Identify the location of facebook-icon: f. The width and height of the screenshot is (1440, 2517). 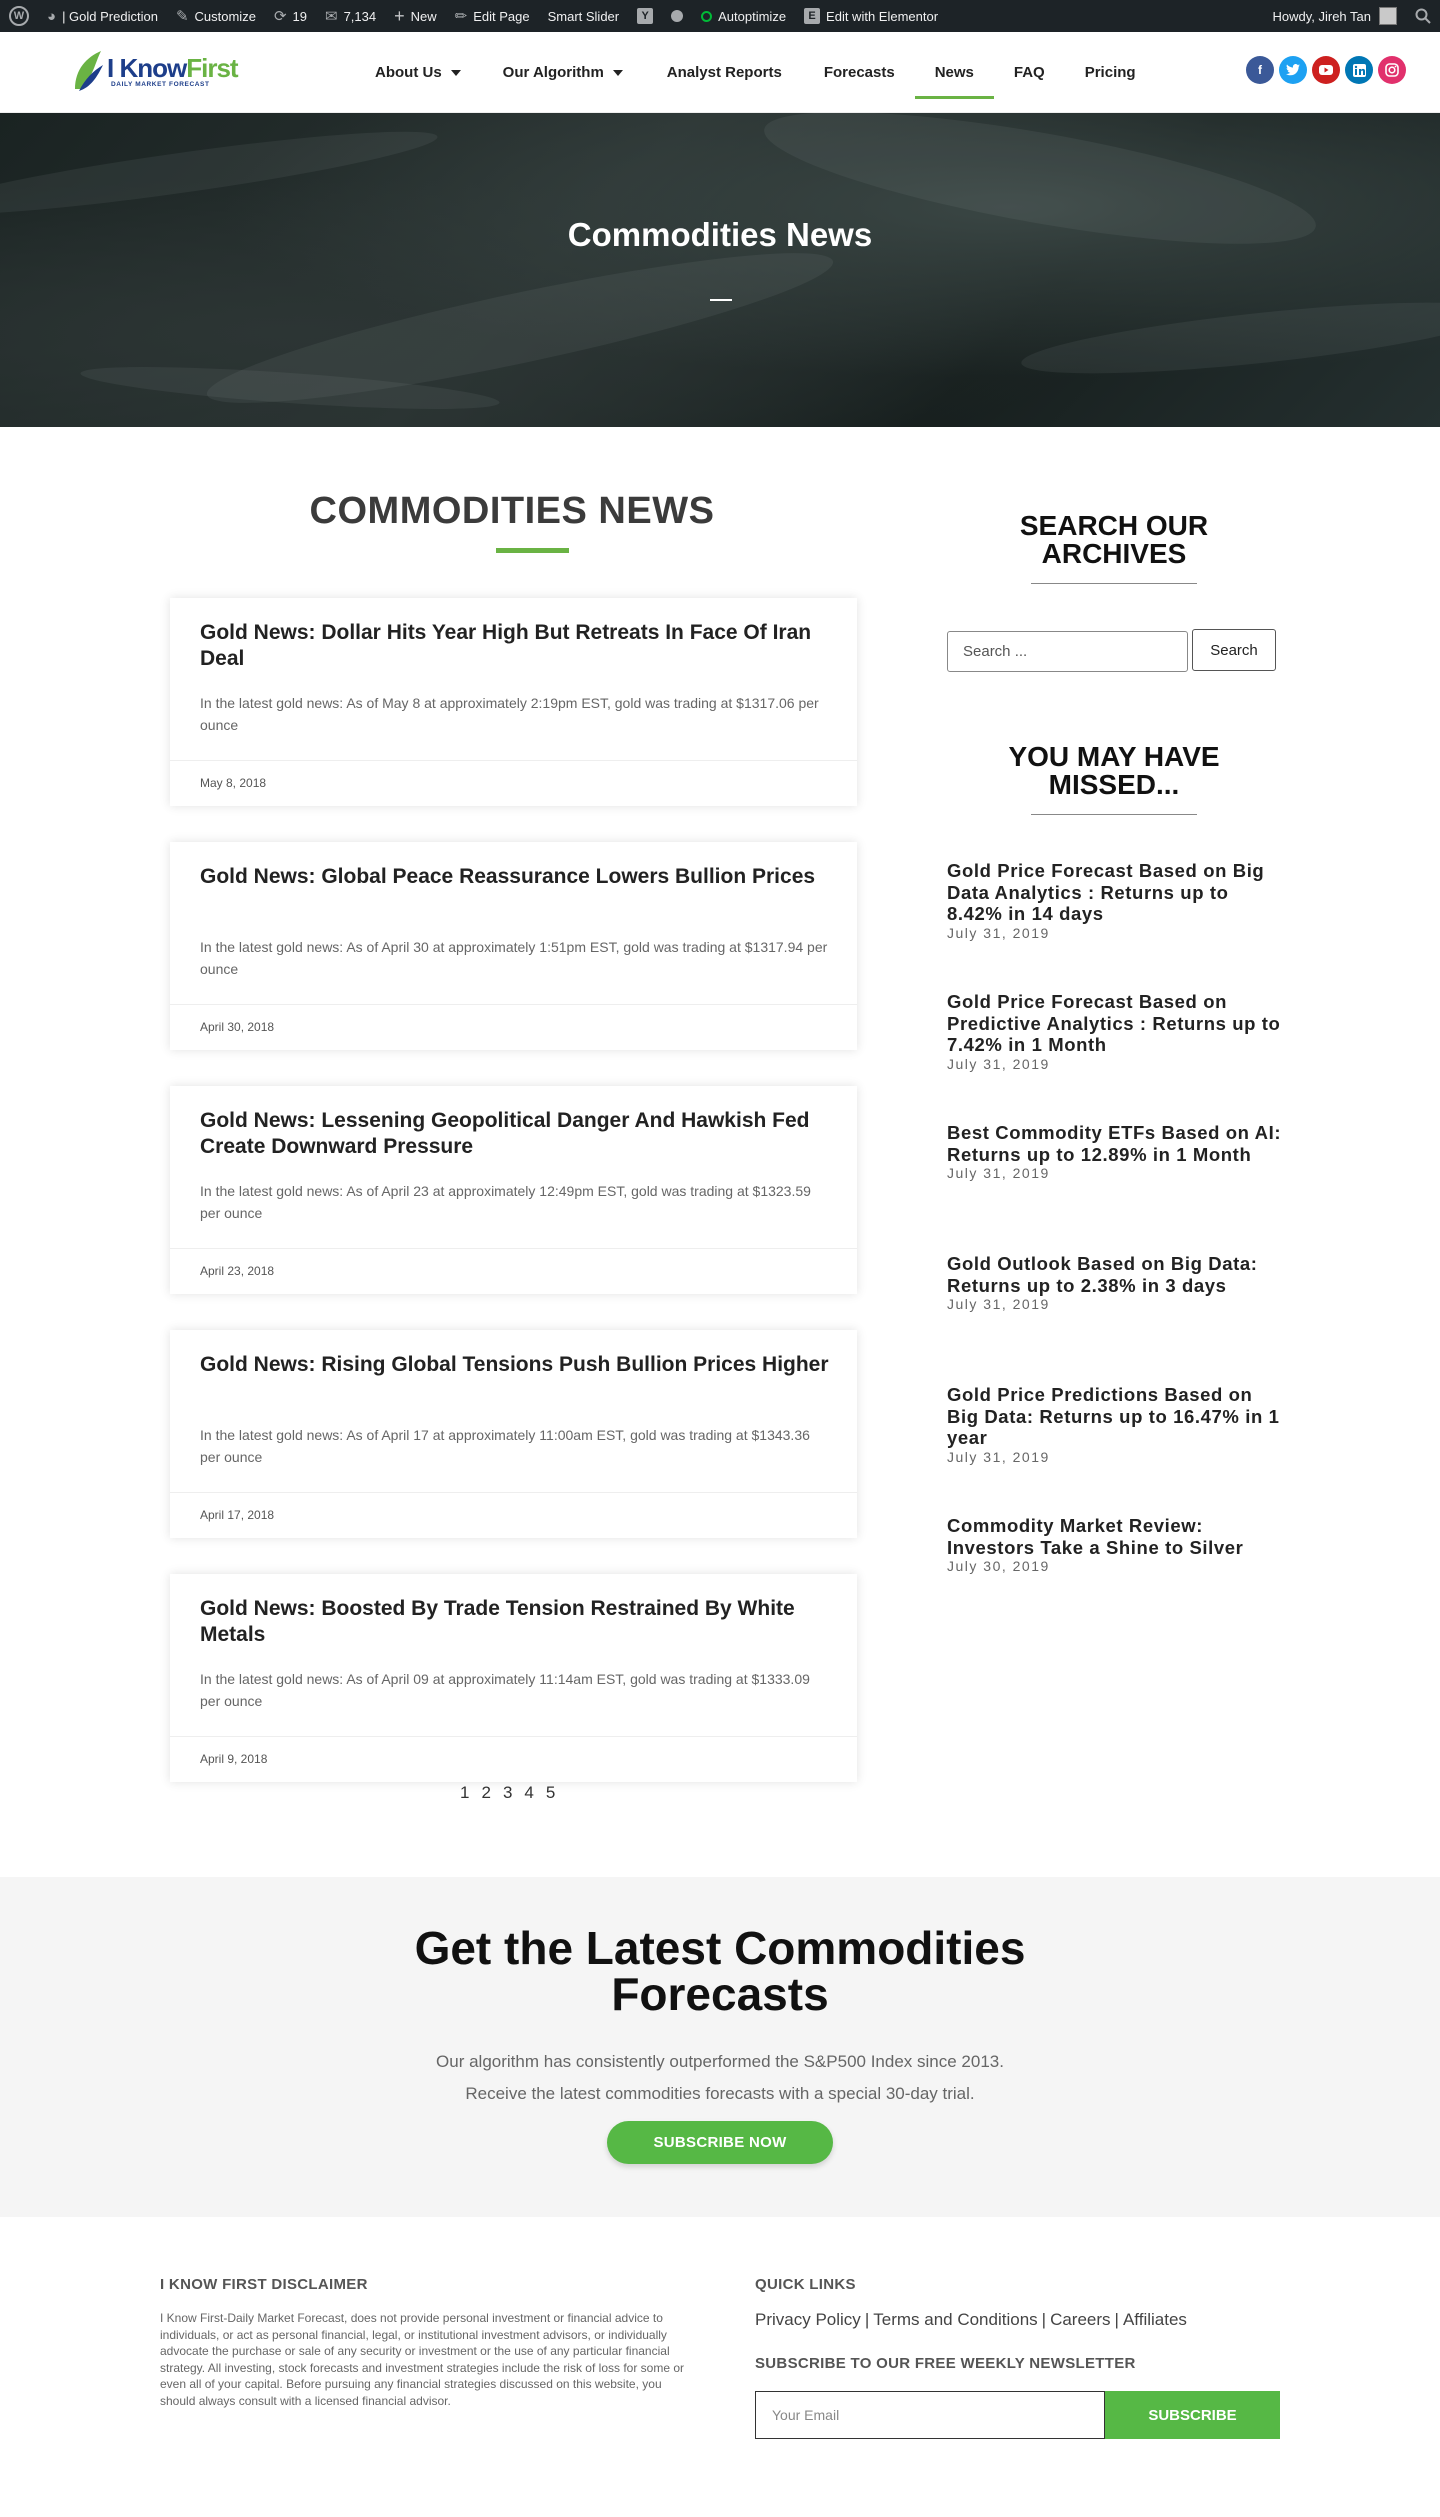
(1260, 70).